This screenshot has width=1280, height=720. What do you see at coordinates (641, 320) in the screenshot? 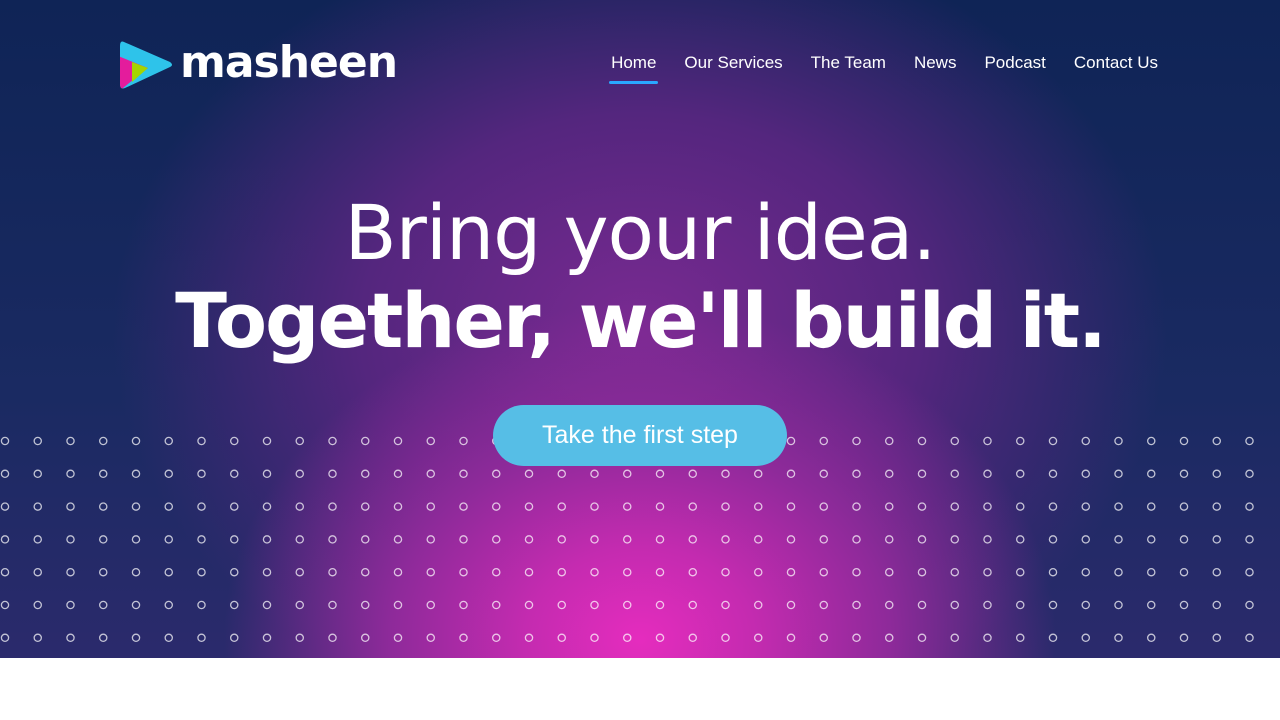
I see `hero-headline-line2: Together, we'll build it.` at bounding box center [641, 320].